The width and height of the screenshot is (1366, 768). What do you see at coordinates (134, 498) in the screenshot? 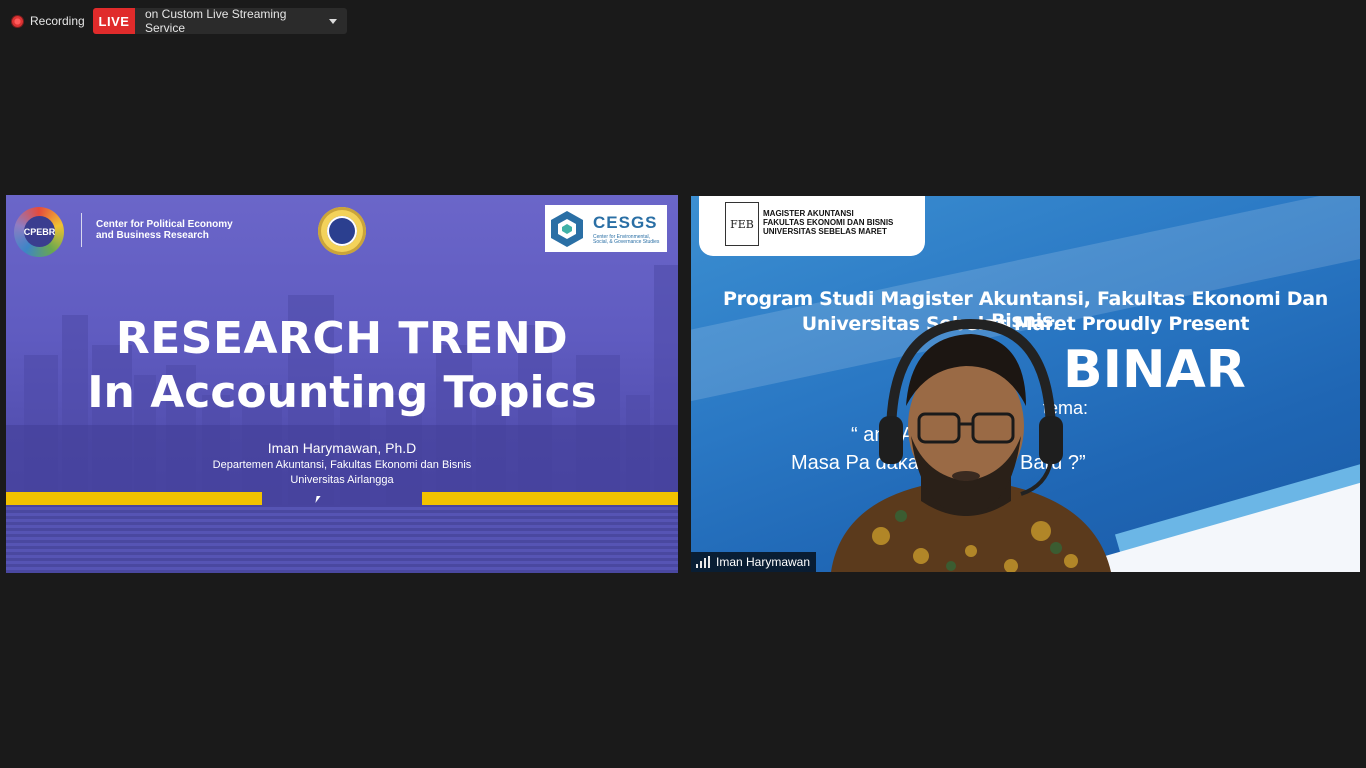
I see `accent-bar-left` at bounding box center [134, 498].